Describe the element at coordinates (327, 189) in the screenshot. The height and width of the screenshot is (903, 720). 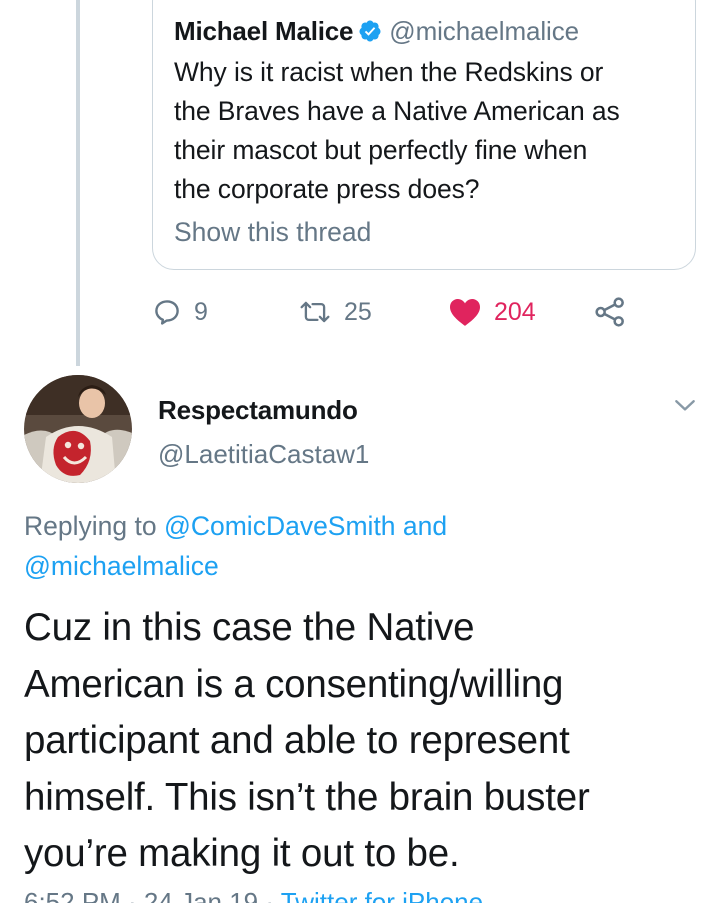
I see `quoted-text-line: the corporate press does?` at that location.